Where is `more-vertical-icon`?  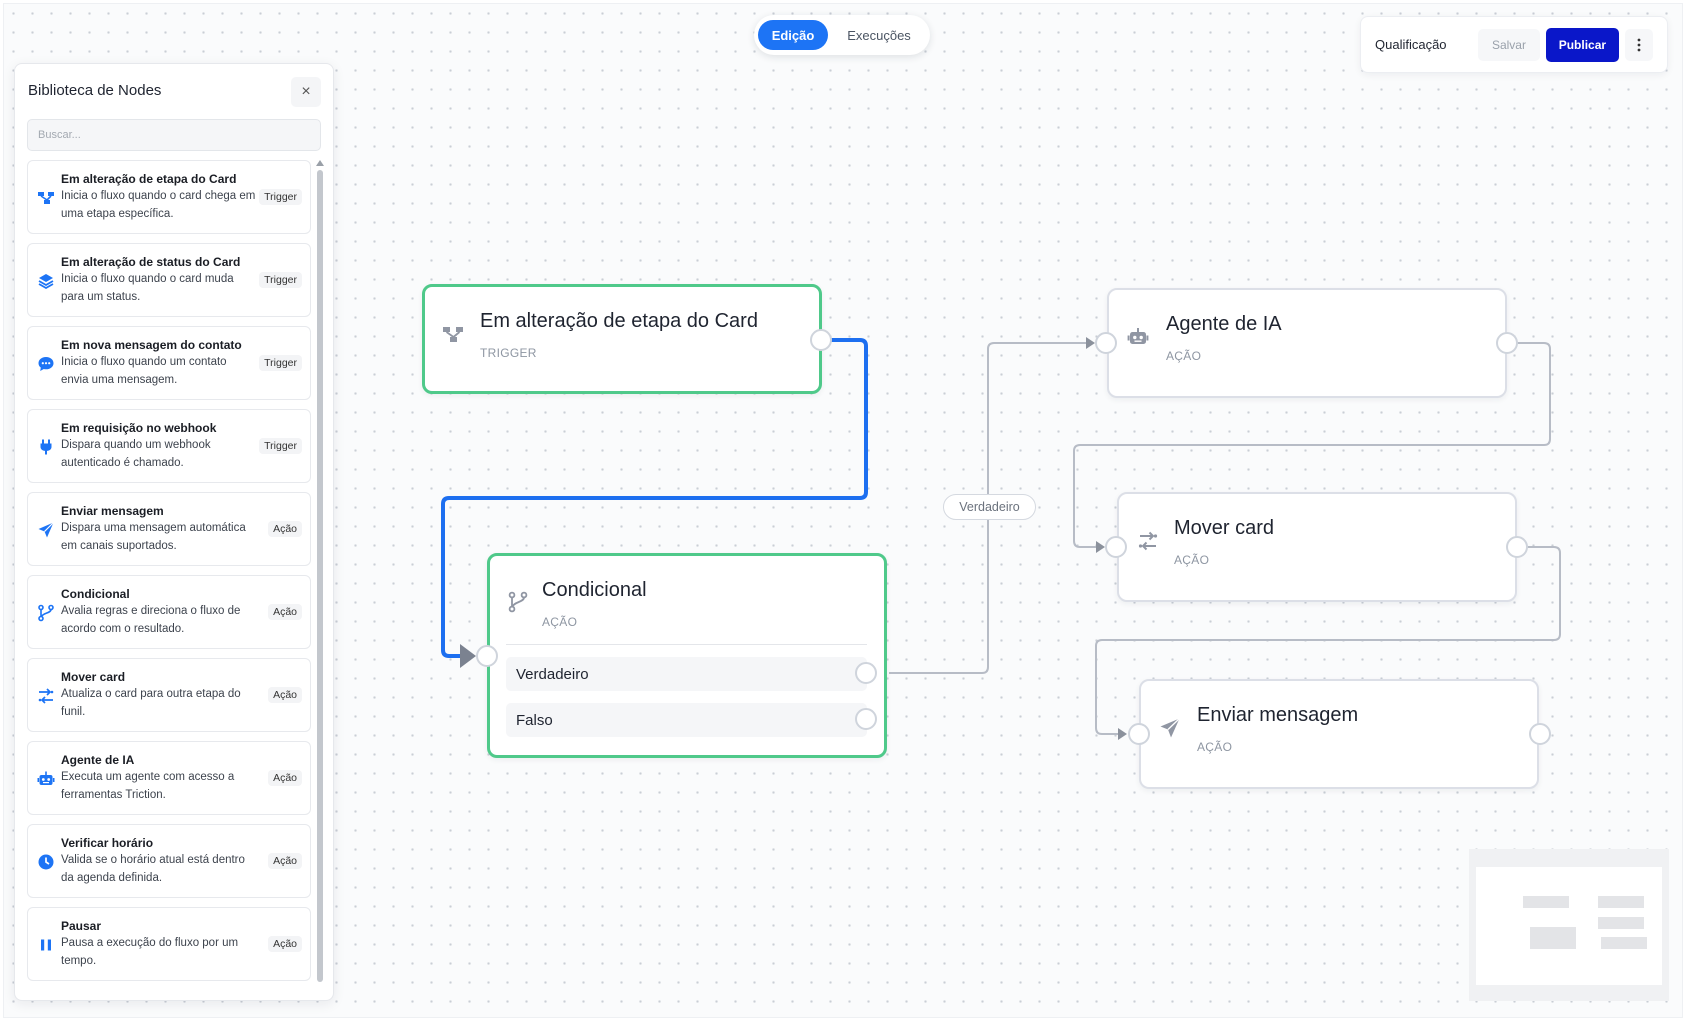
more-vertical-icon is located at coordinates (1639, 44).